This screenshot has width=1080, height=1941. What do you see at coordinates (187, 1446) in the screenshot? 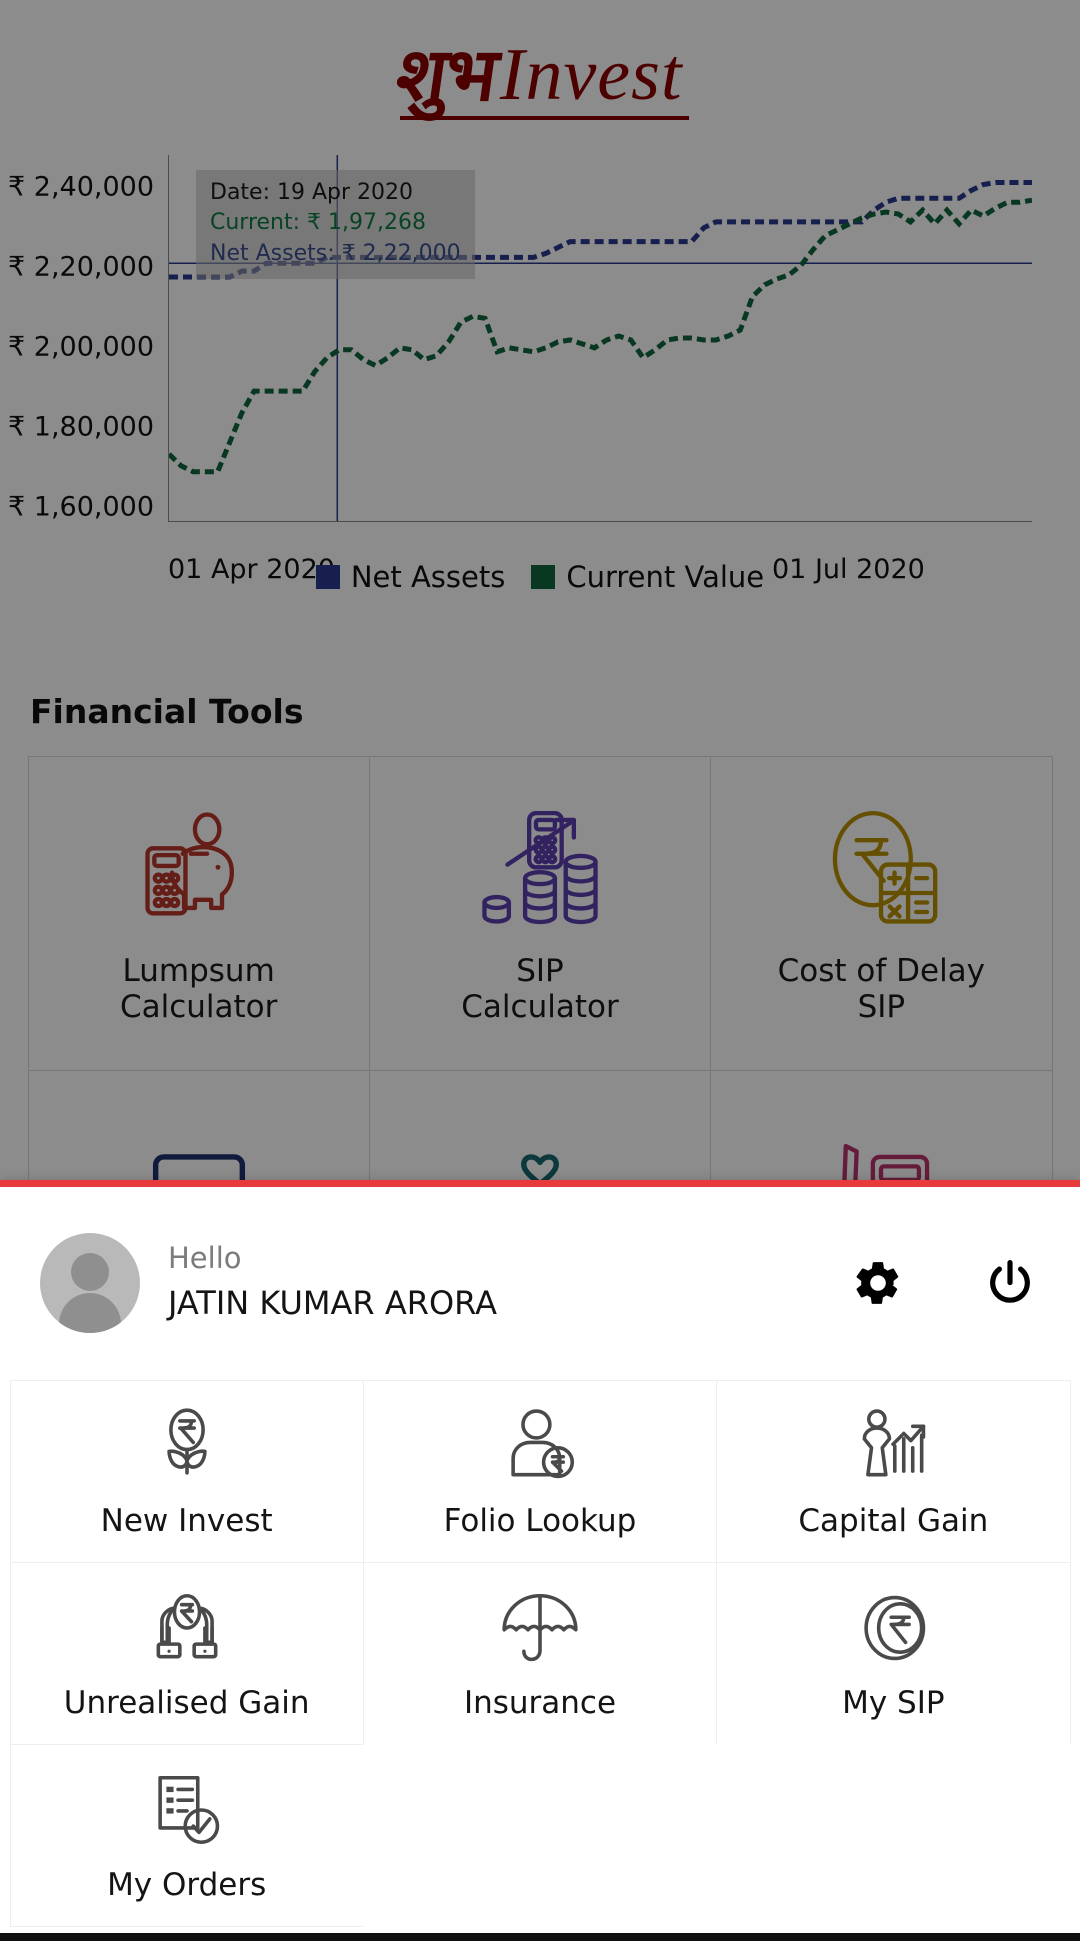
I see `rupee-flower-icon` at bounding box center [187, 1446].